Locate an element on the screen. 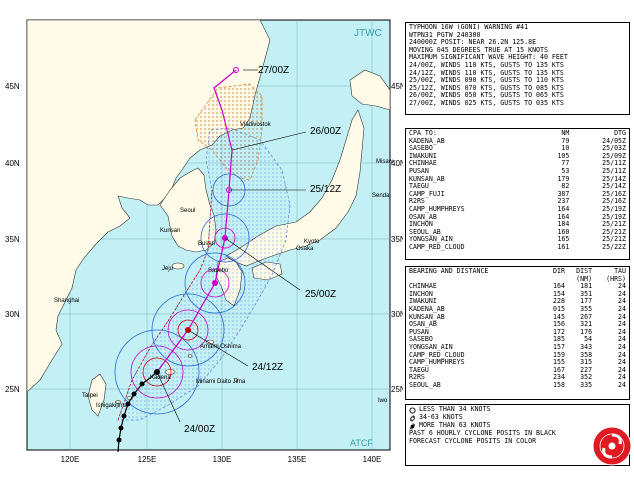 This screenshot has height=480, width=634. typhoon-icon is located at coordinates (412, 426).